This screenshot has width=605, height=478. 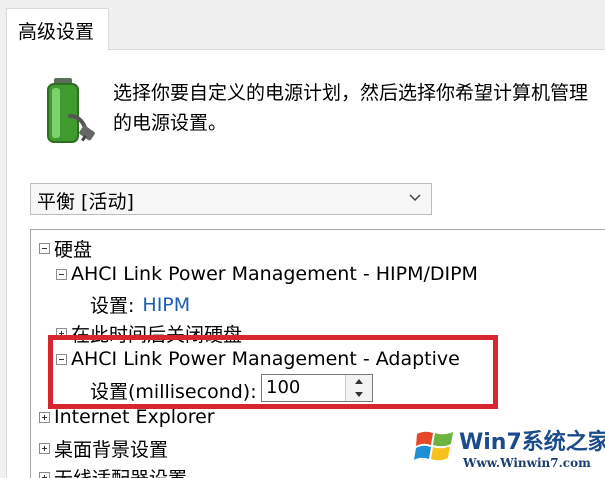 What do you see at coordinates (274, 274) in the screenshot?
I see `tree-node-label: AHCI Link Power Management - HIPM/DIPM` at bounding box center [274, 274].